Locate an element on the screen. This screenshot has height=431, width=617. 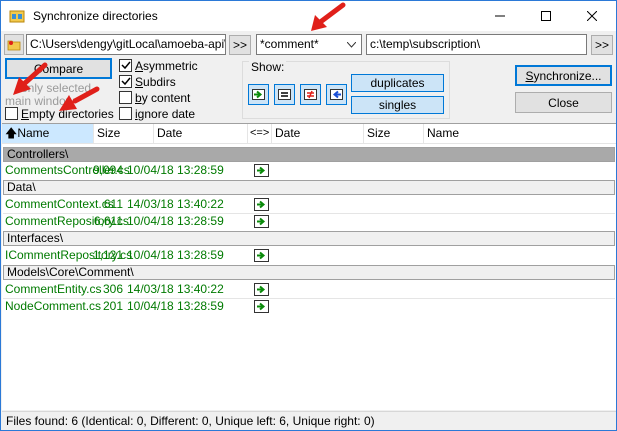
left-browse-button: >> is located at coordinates (240, 45).